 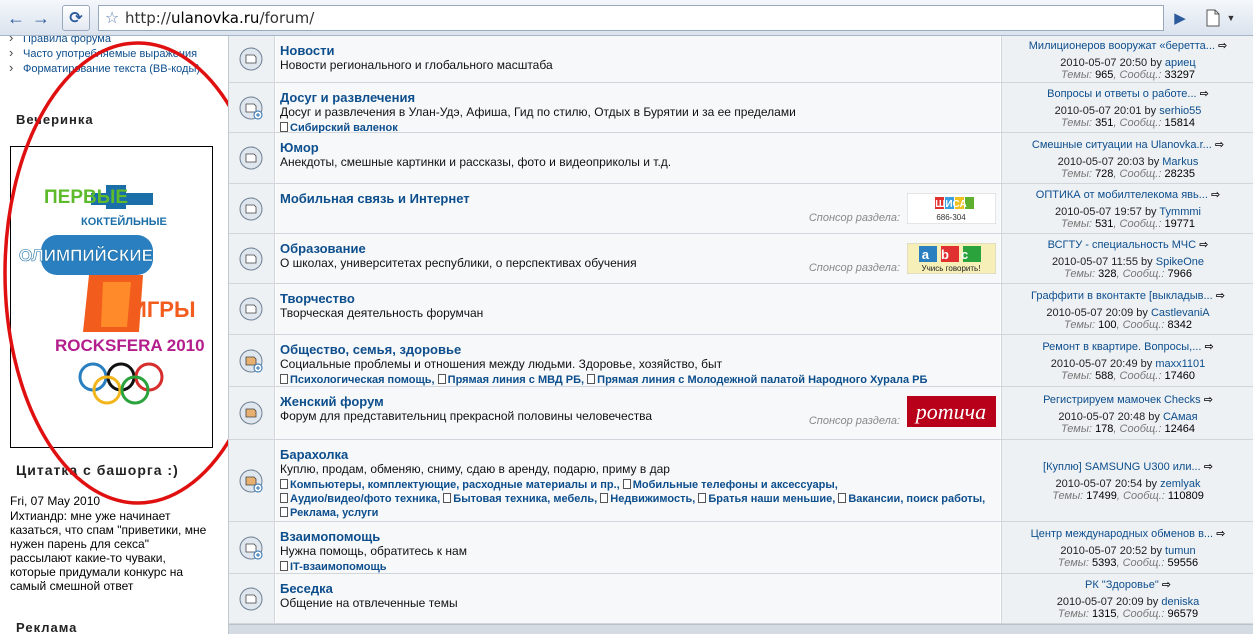 I want to click on address-bar: ☆ http://ulanovka.ru/forum/, so click(x=631, y=18).